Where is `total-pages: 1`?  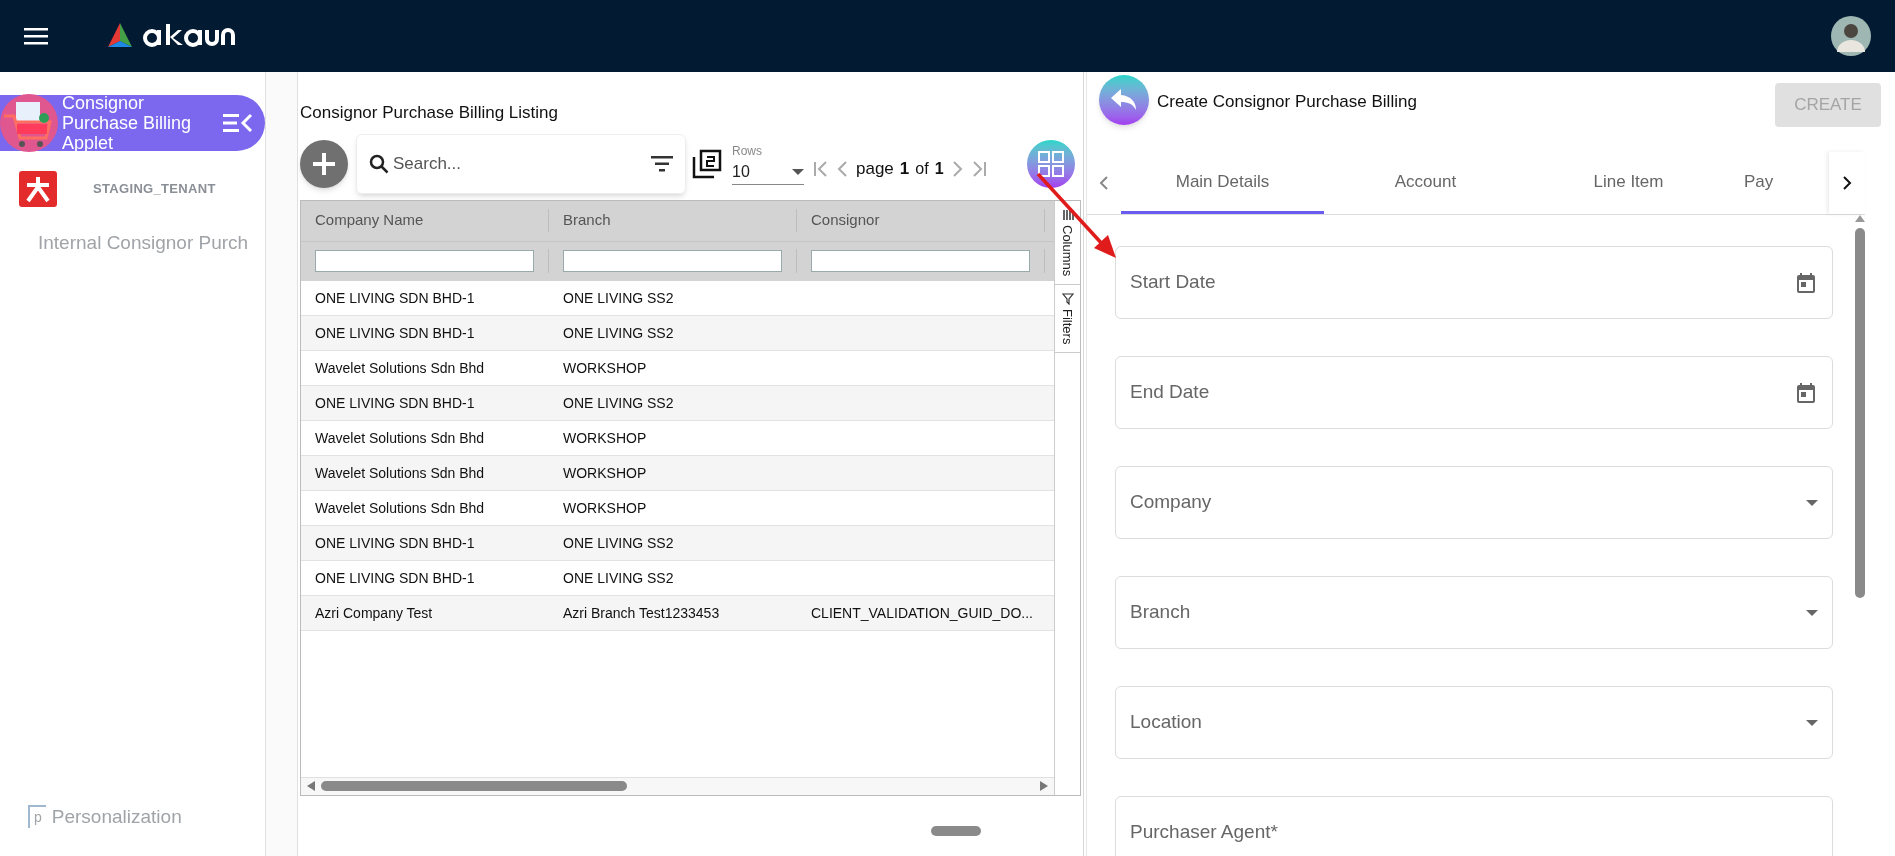
total-pages: 1 is located at coordinates (939, 168).